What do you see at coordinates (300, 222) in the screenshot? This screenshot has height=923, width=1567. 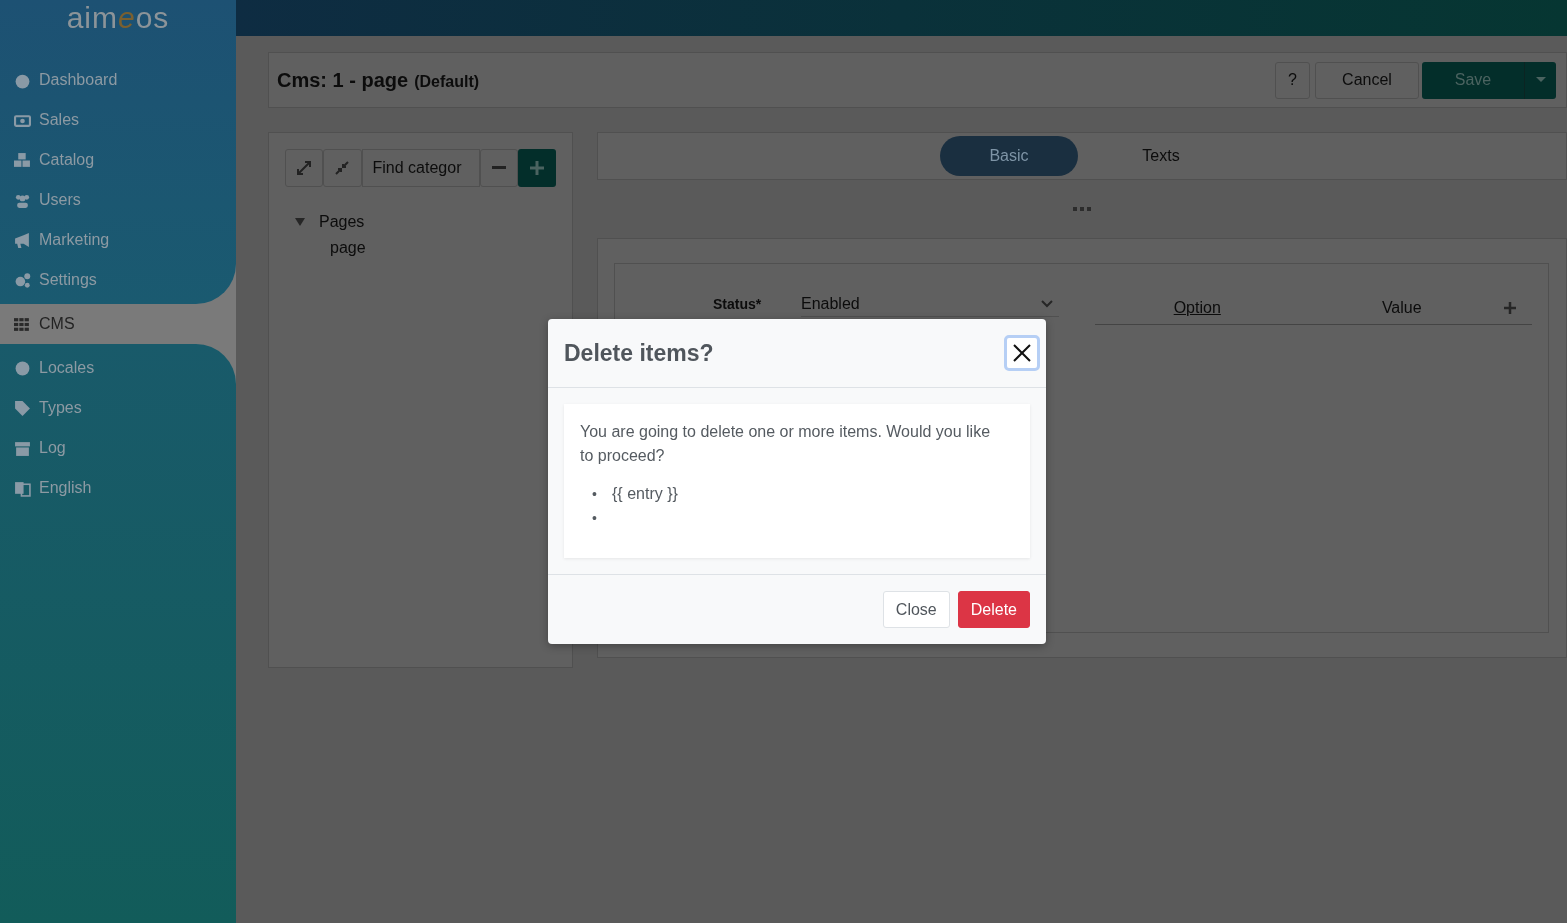 I see `caret-down-icon` at bounding box center [300, 222].